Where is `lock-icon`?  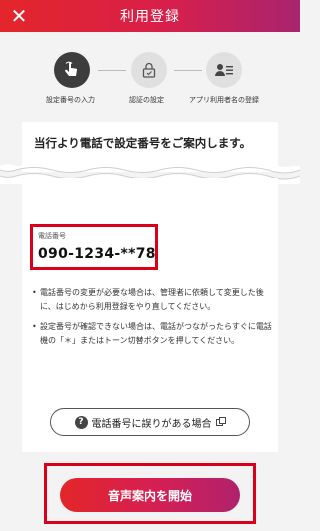 lock-icon is located at coordinates (149, 70).